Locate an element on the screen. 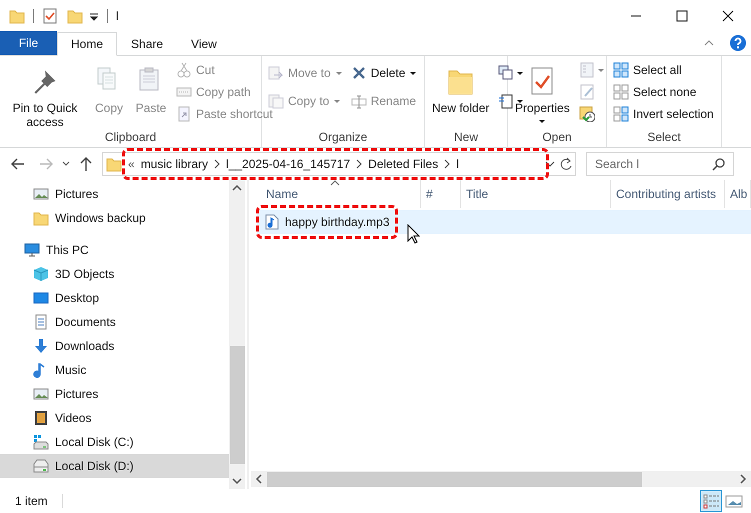 Image resolution: width=751 pixels, height=513 pixels. nav-item: Documents is located at coordinates (114, 322).